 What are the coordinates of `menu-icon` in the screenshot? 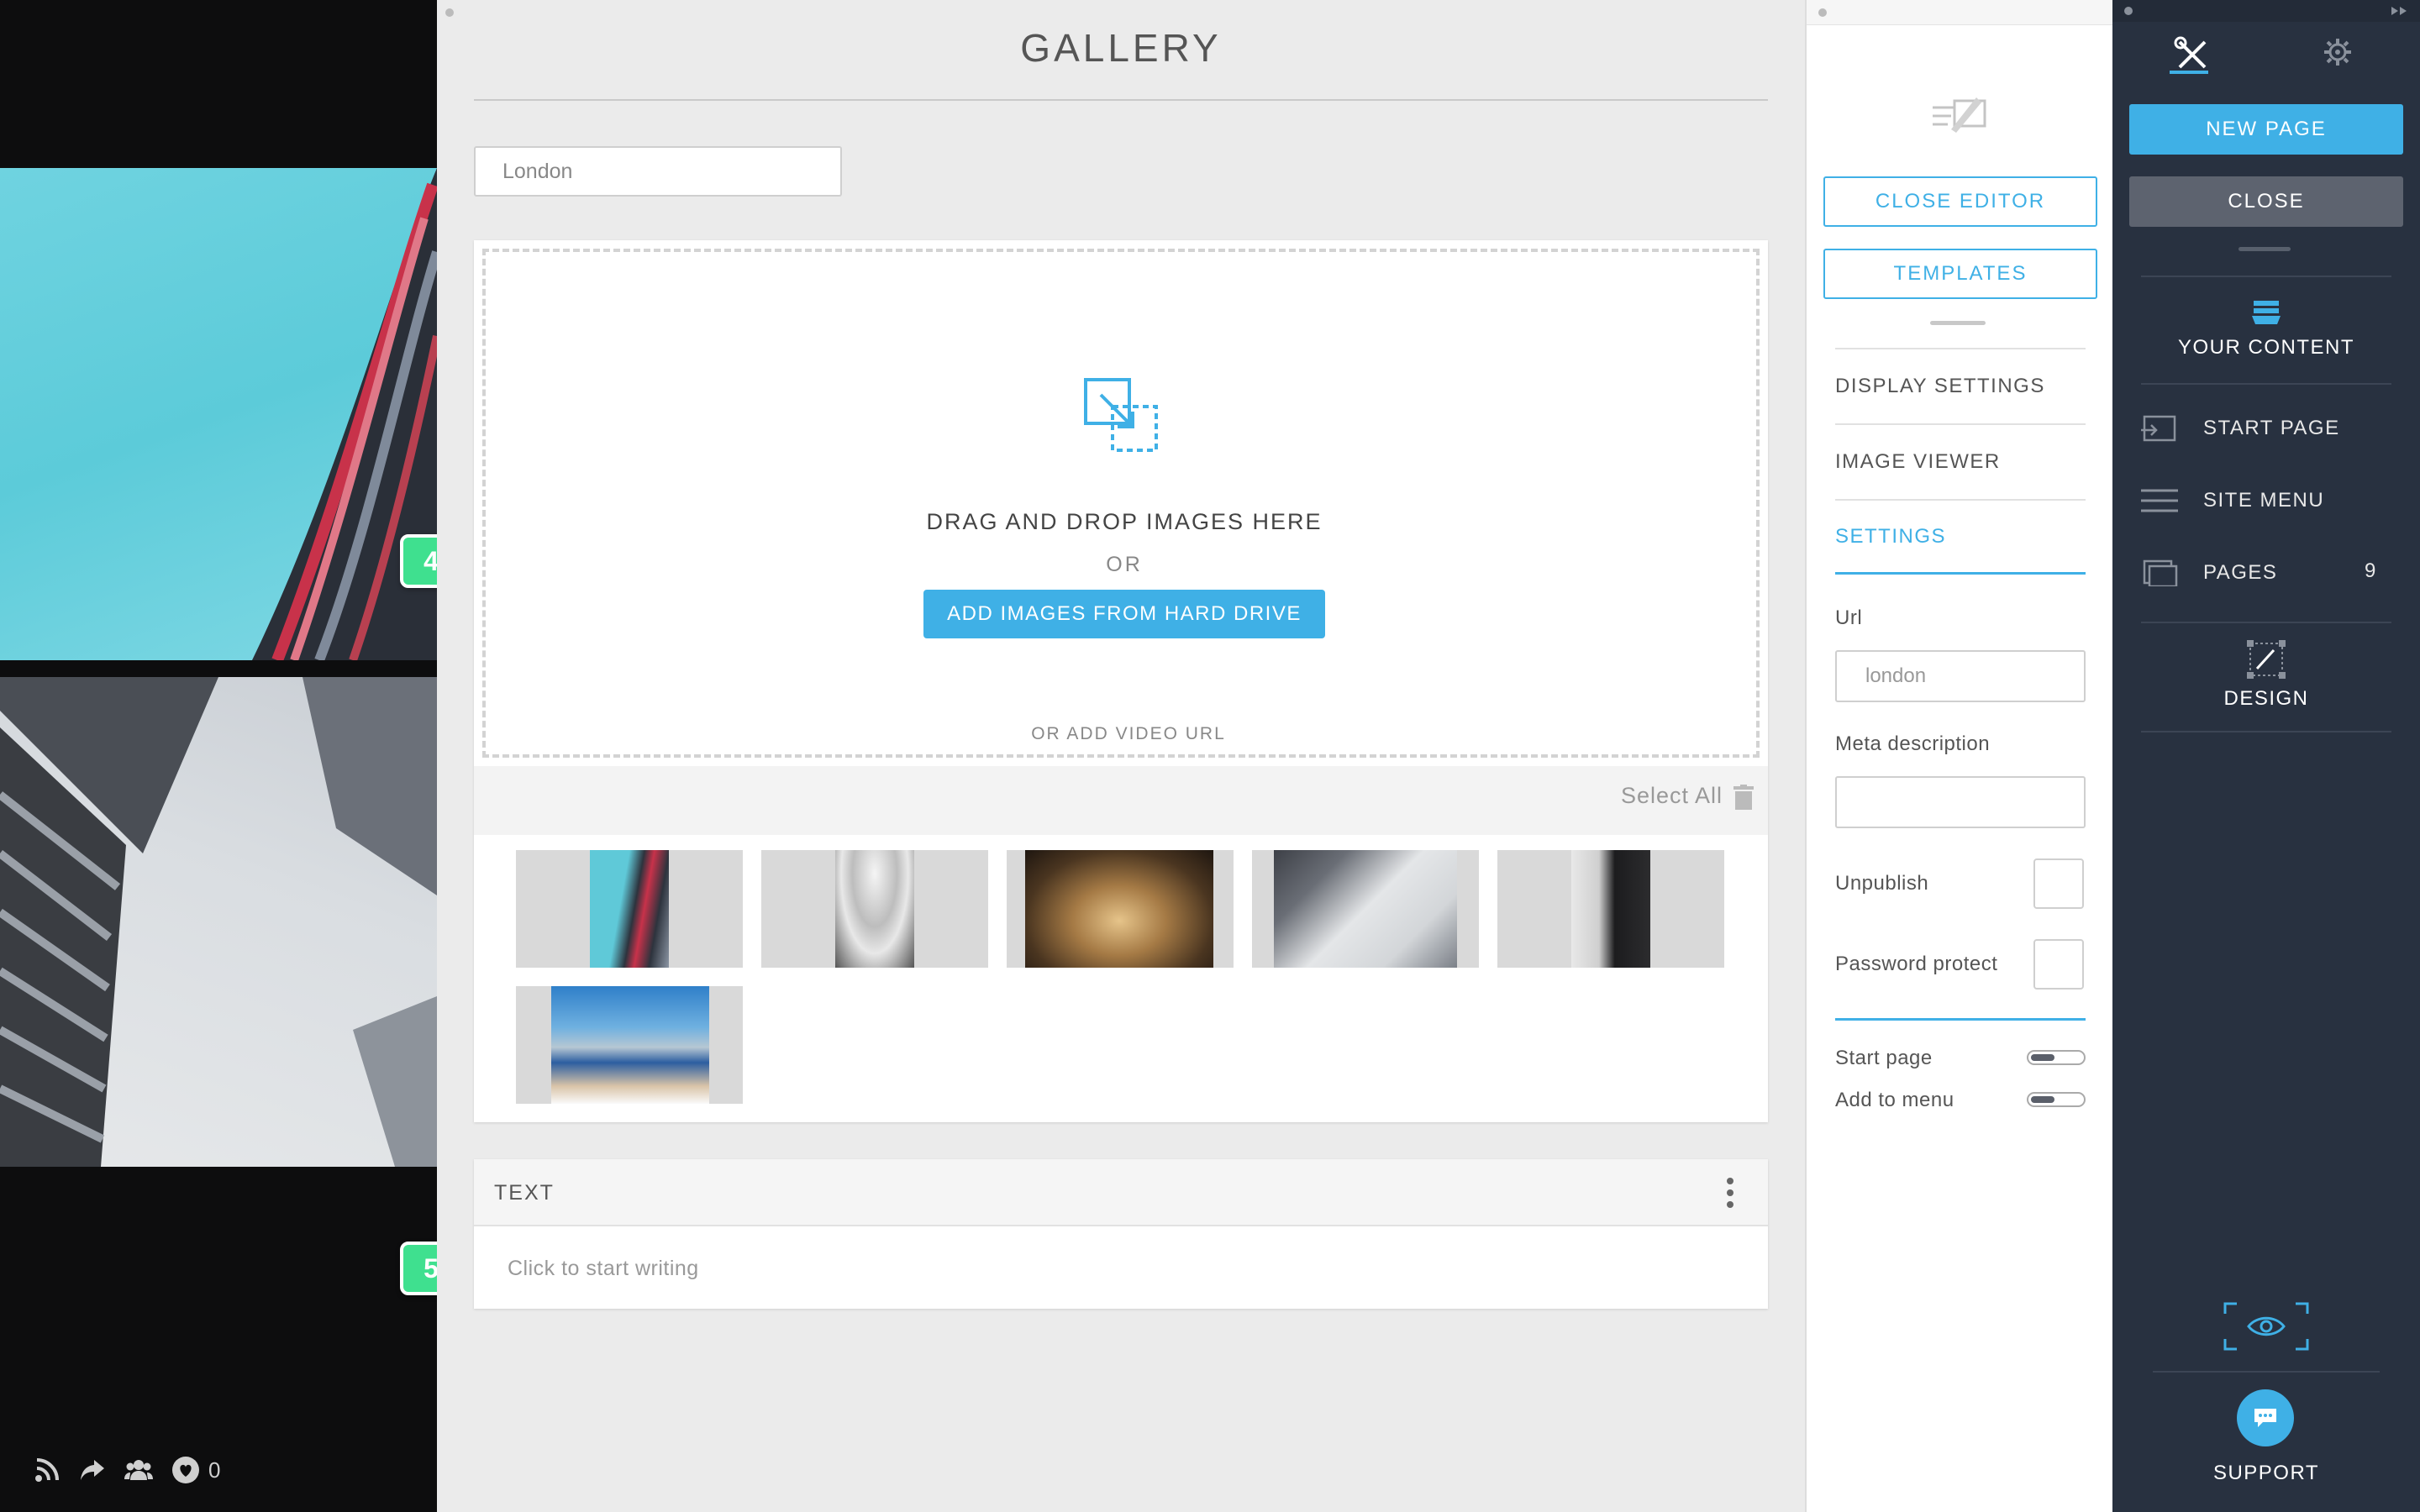 It's located at (2159, 500).